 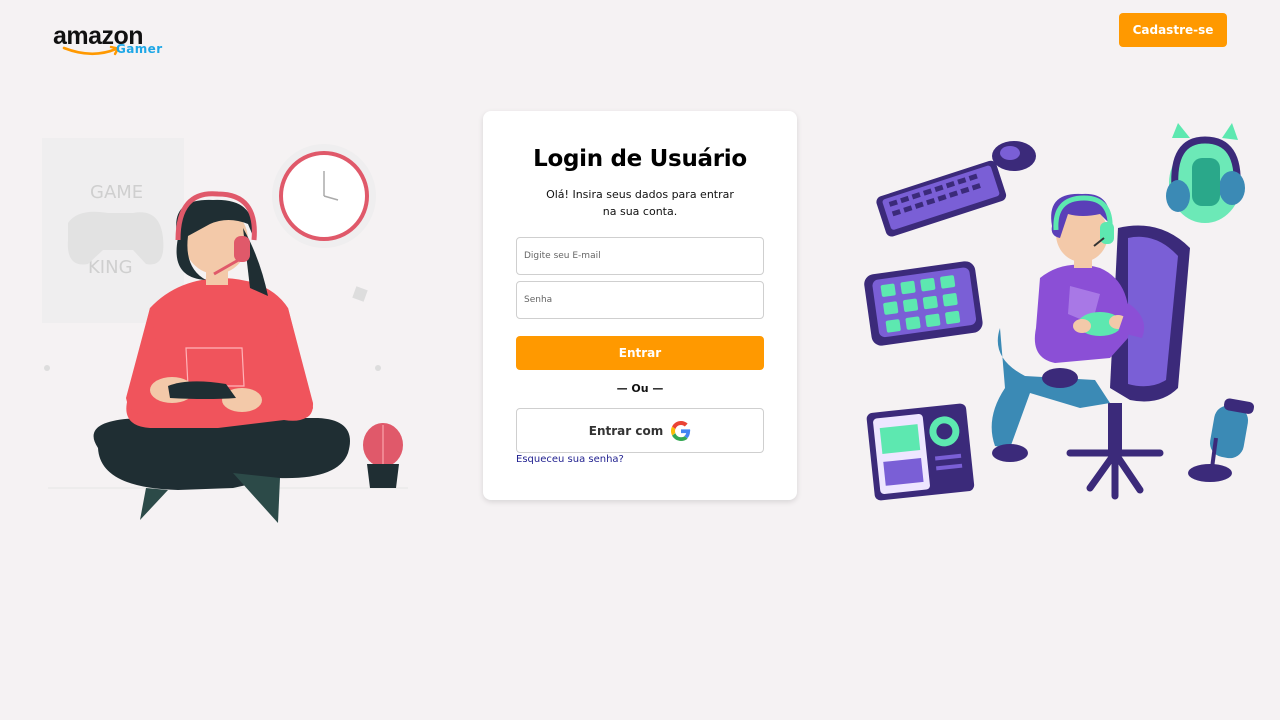 What do you see at coordinates (91, 50) in the screenshot?
I see `amazon-smile-icon` at bounding box center [91, 50].